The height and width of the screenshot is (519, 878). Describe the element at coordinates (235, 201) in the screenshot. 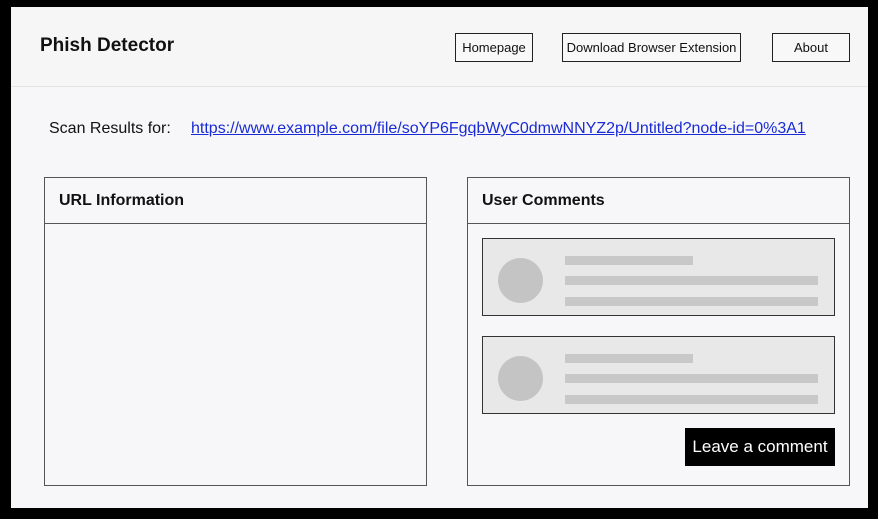

I see `url-information-title: URL Information` at that location.